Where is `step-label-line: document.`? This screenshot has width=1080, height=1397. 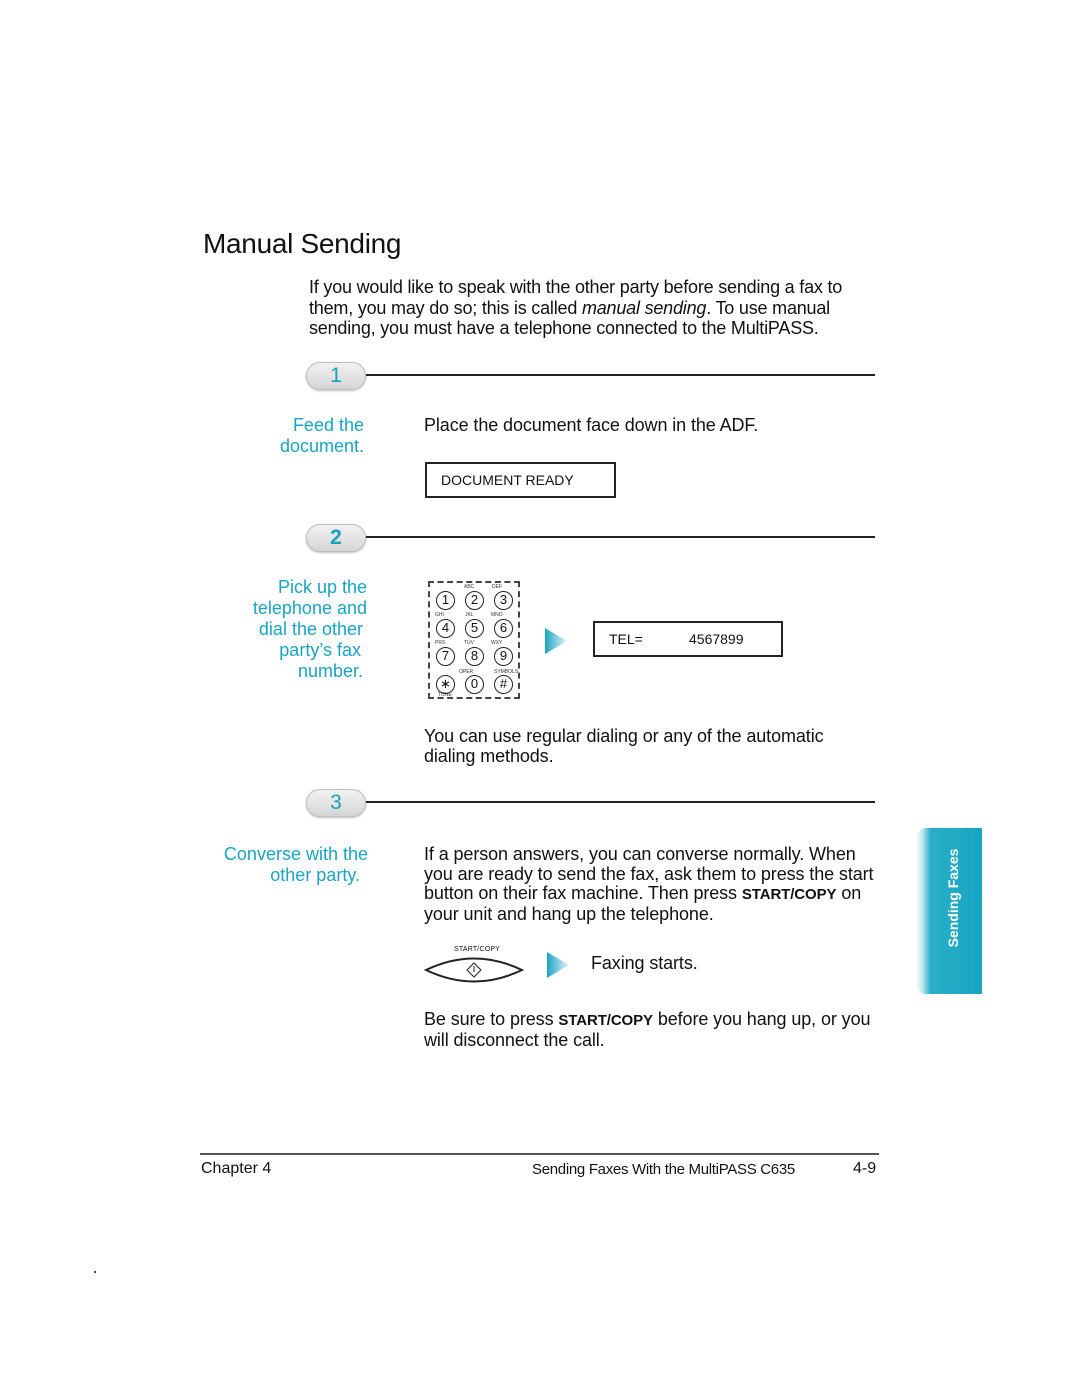 step-label-line: document. is located at coordinates (321, 446).